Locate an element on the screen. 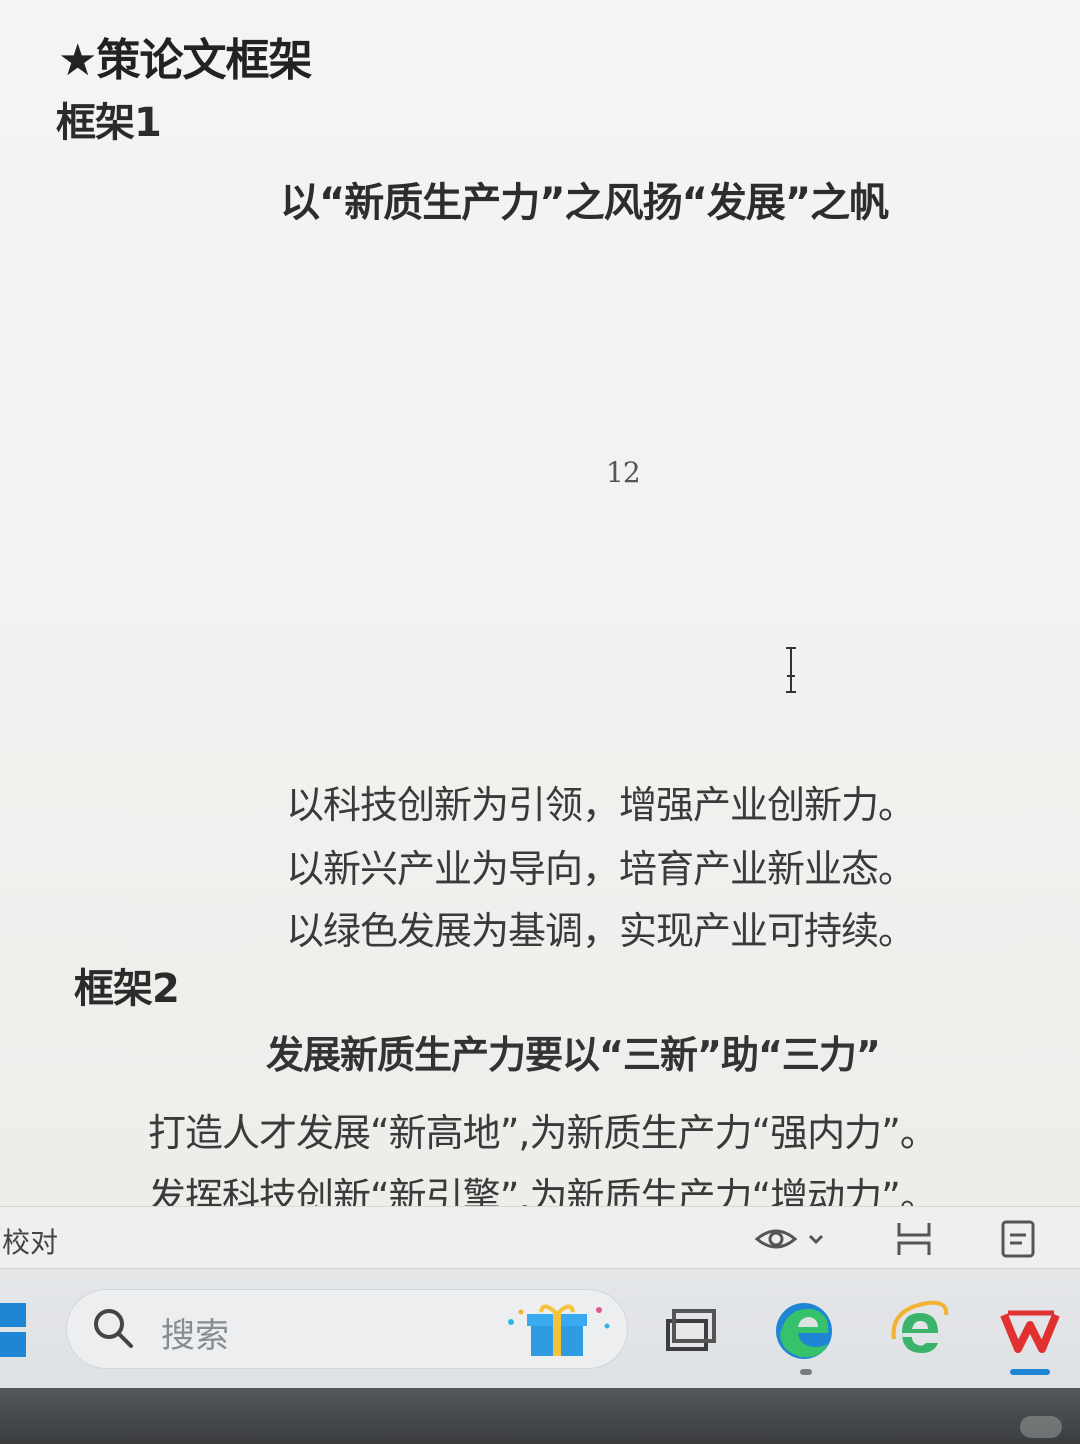 This screenshot has height=1444, width=1080. task-view-icon is located at coordinates (688, 1331).